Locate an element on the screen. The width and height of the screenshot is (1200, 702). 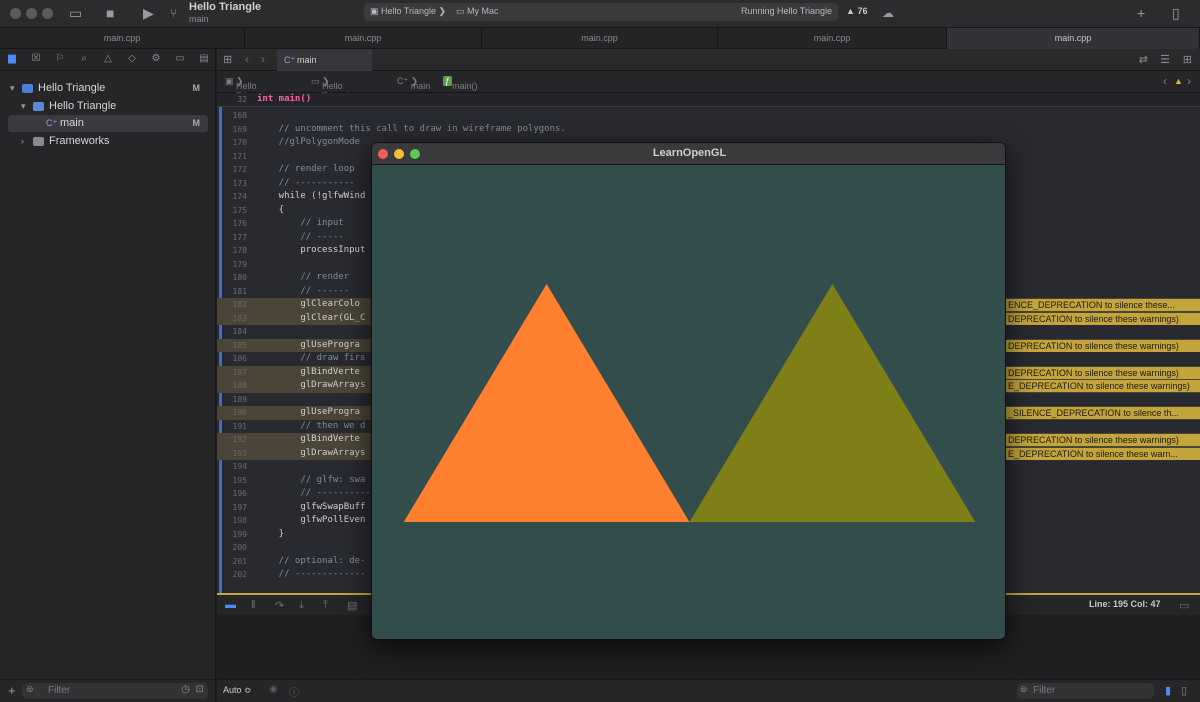
navigator-filter-field: ⊜ Filter ◷ ⊡ is located at coordinates (115, 691).